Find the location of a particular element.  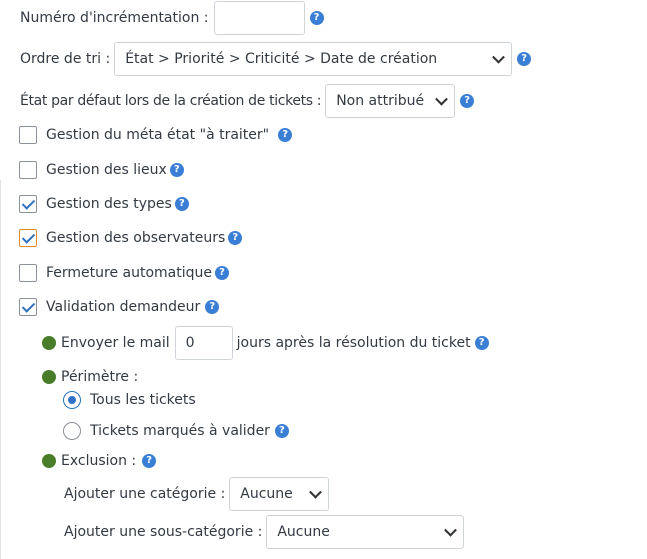

default-state-value: Non attribué is located at coordinates (380, 101).